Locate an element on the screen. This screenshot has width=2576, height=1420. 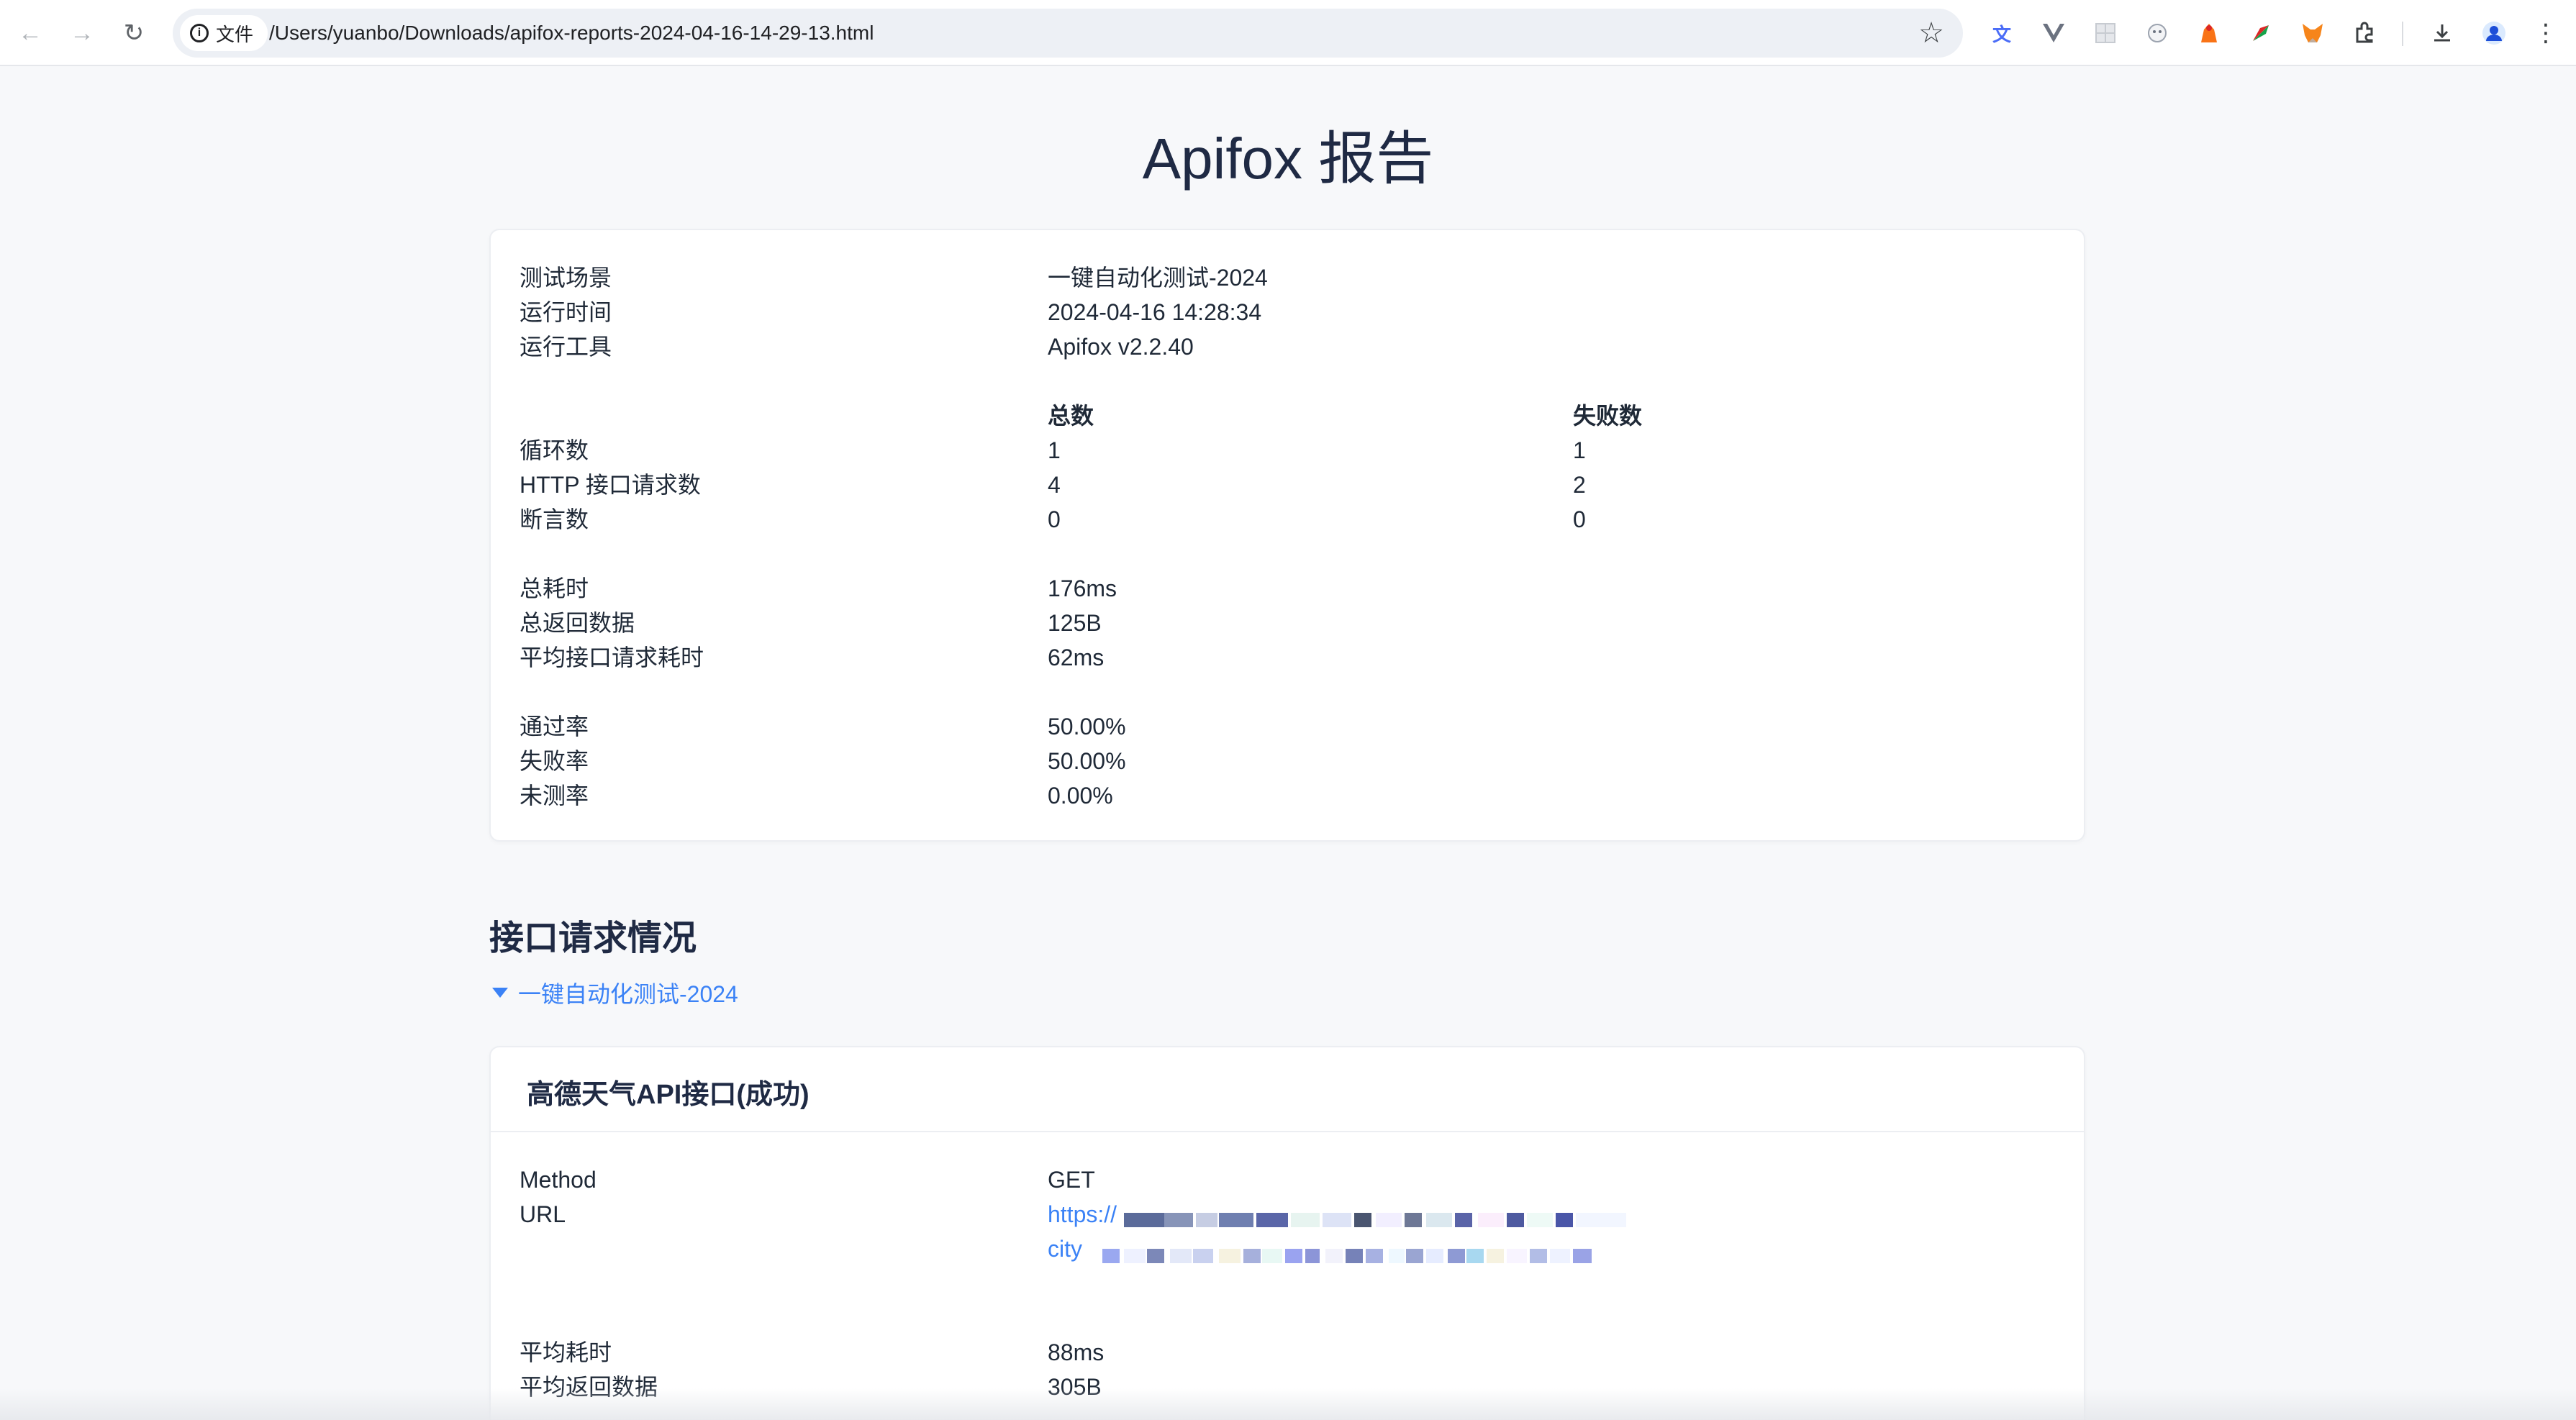
timing-value-total-data: 125B is located at coordinates (1075, 623).